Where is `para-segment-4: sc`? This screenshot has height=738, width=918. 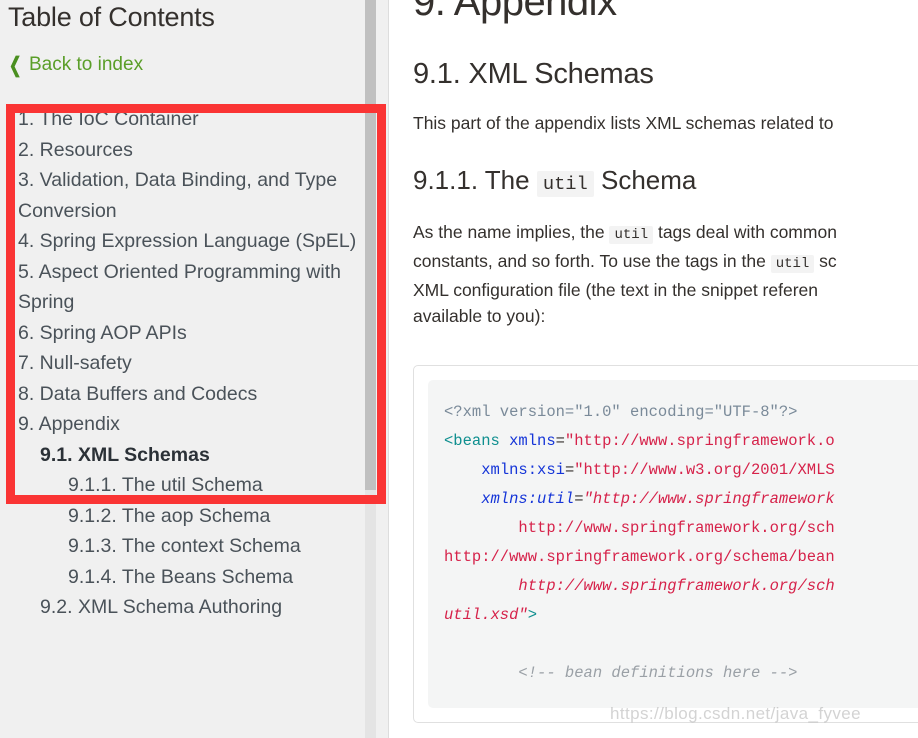 para-segment-4: sc is located at coordinates (825, 261).